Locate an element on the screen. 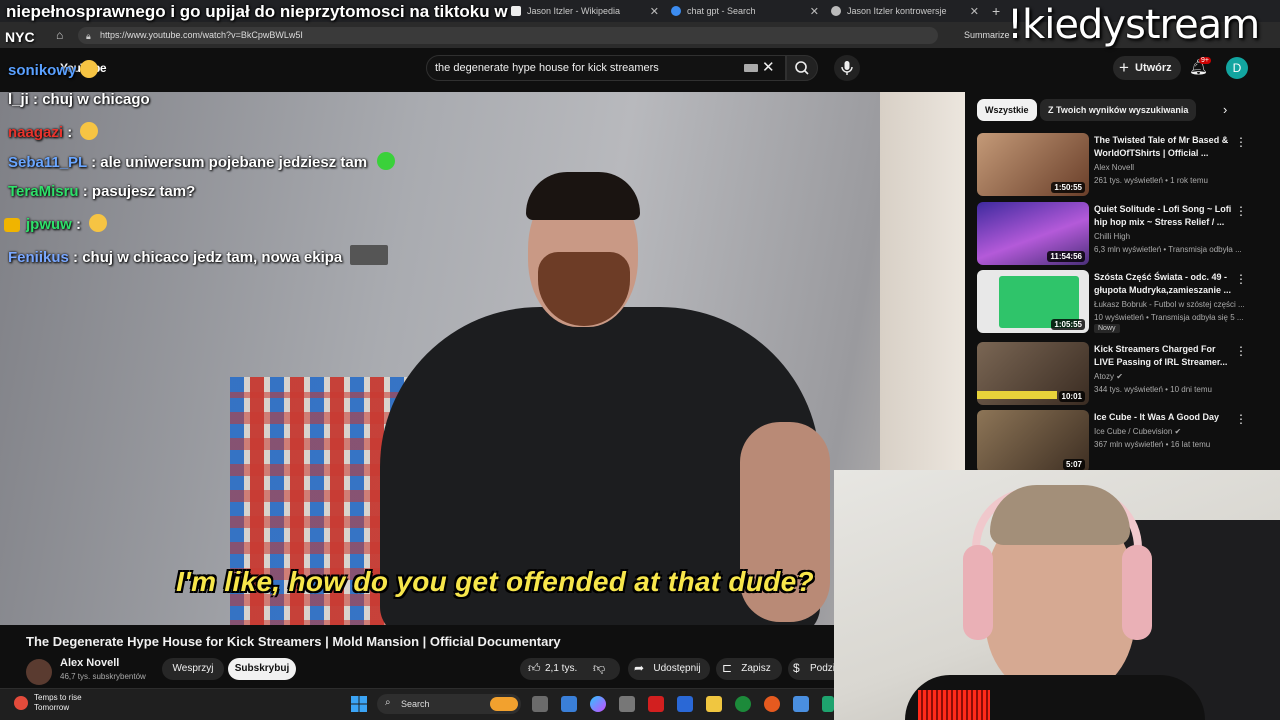  bookmark-icon: ⊏ is located at coordinates (727, 668).